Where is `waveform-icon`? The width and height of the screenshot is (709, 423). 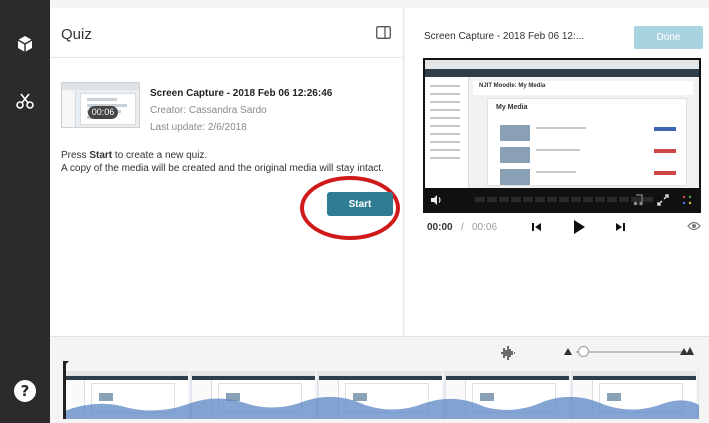
waveform-icon is located at coordinates (508, 353).